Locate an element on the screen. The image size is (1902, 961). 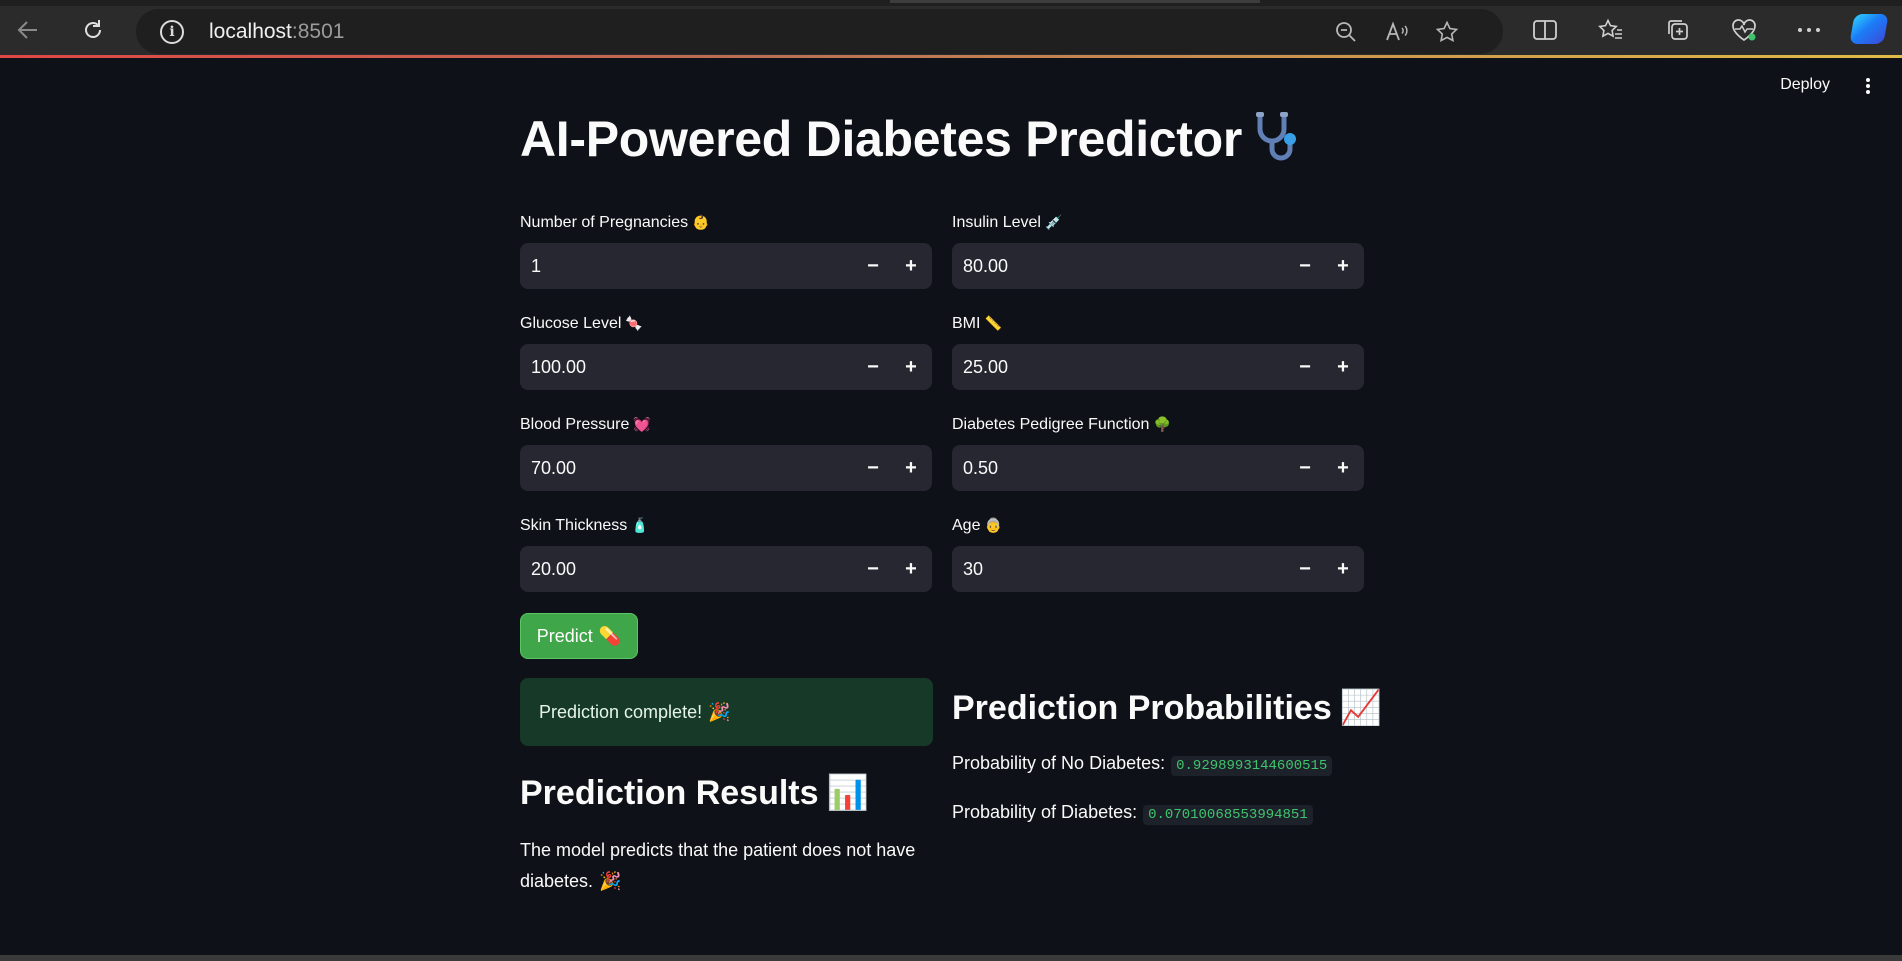
blood-pressure-number-input: − + is located at coordinates (726, 468).